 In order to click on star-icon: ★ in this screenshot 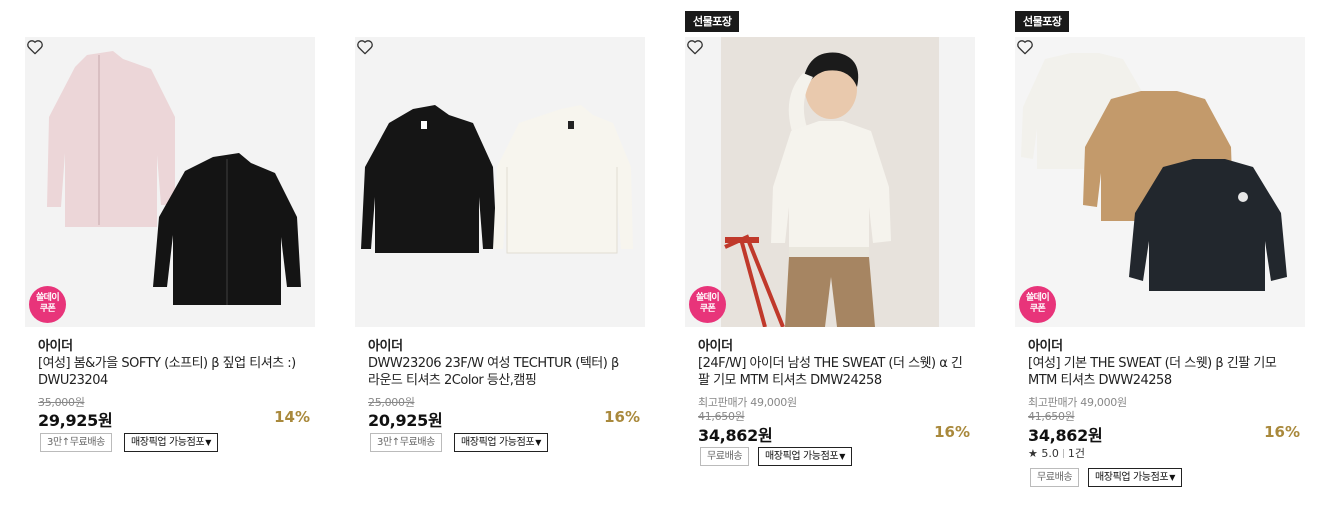, I will do `click(1033, 453)`.